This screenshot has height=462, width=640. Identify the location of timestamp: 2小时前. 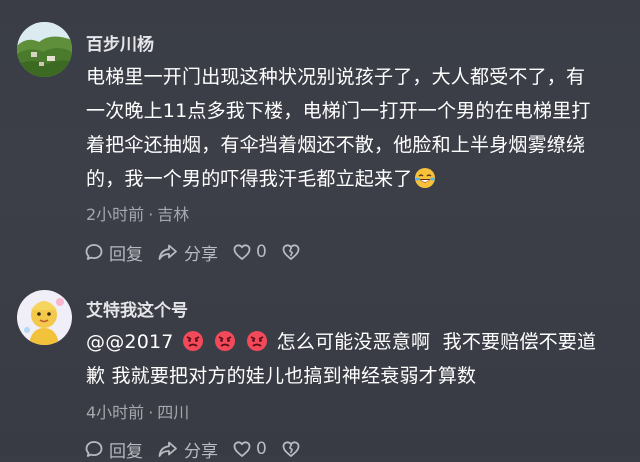
(115, 214).